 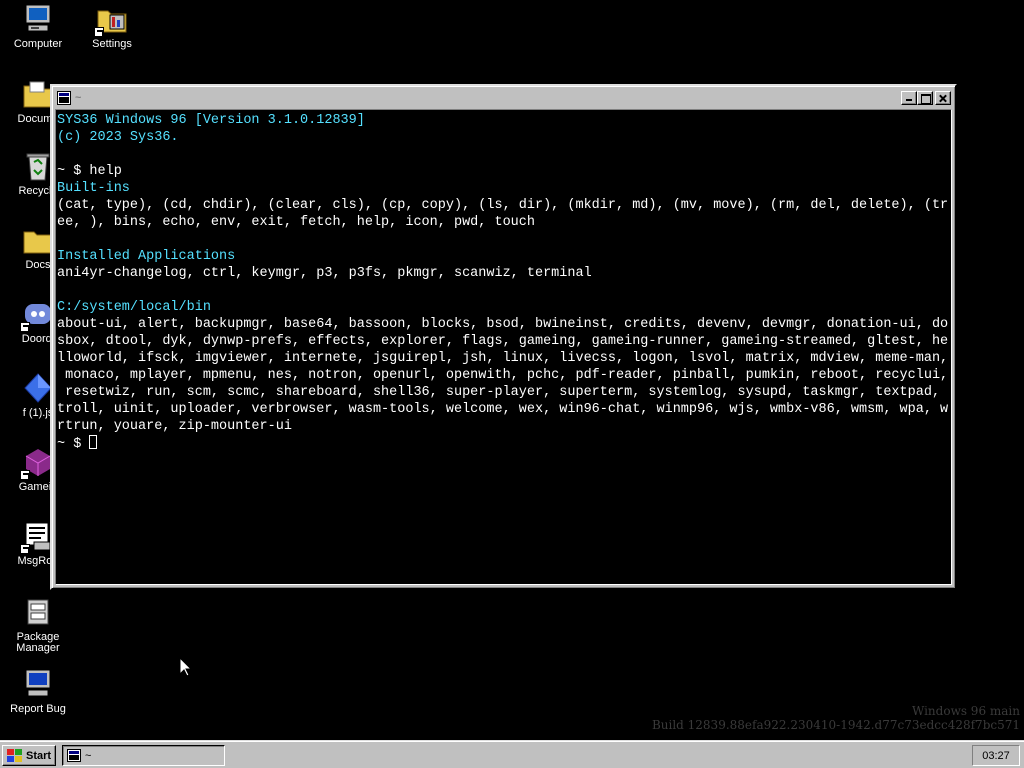 I want to click on taskbar-item-terminal: ~, so click(x=143, y=755).